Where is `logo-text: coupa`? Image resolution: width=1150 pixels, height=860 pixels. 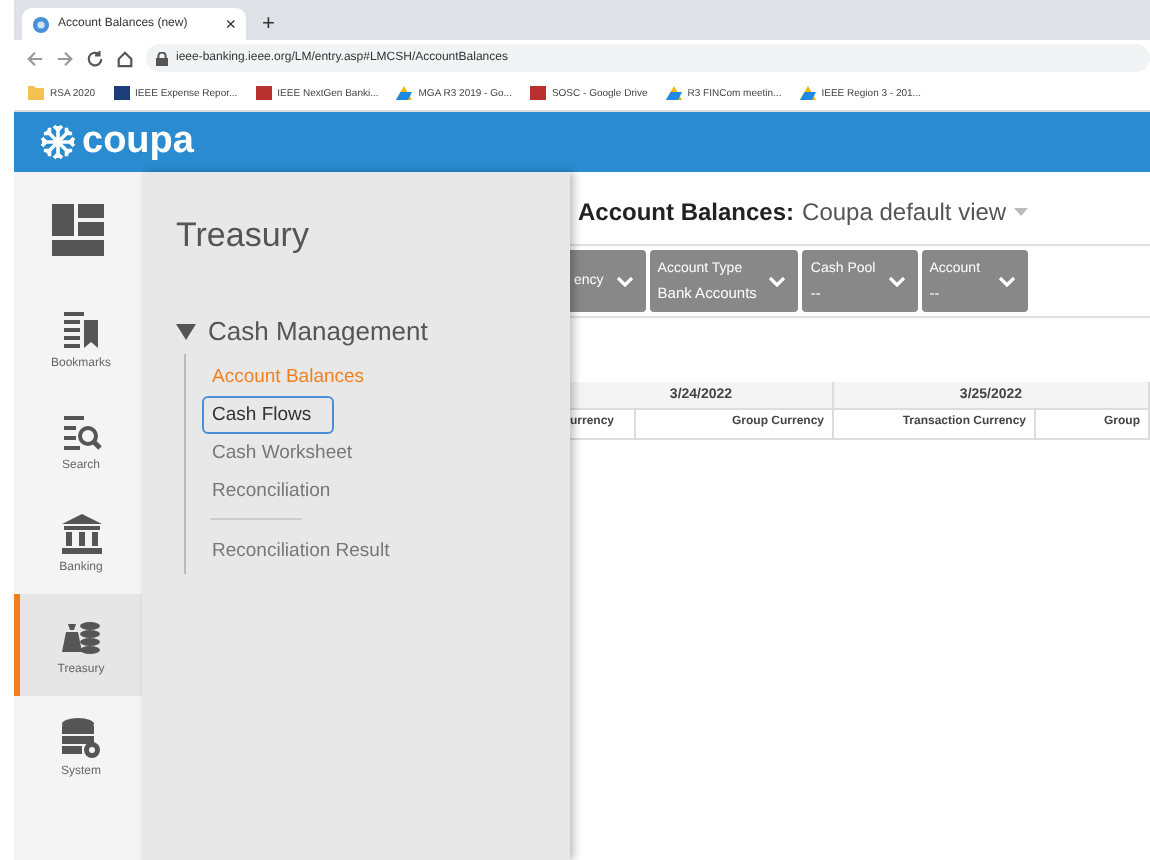 logo-text: coupa is located at coordinates (138, 142).